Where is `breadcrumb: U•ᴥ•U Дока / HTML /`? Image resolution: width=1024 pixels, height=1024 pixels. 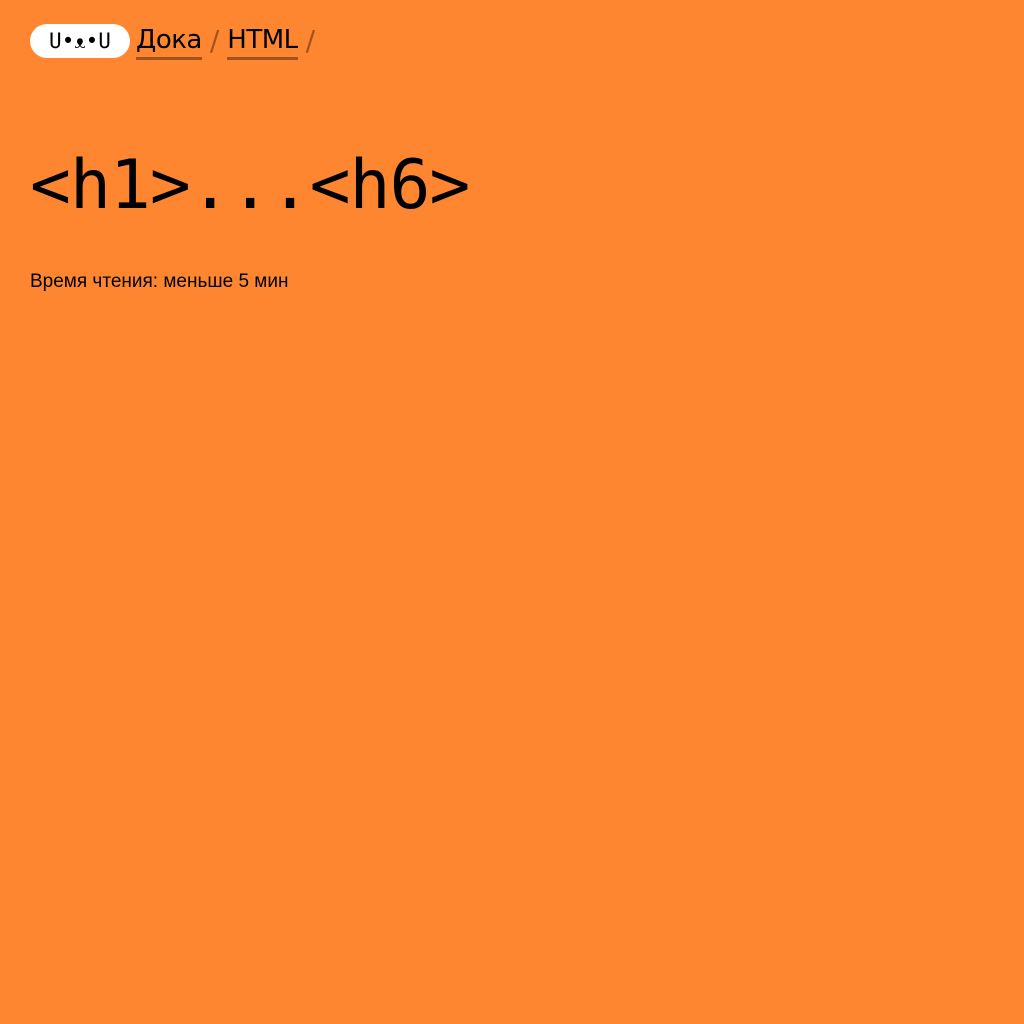
breadcrumb: U•ᴥ•U Дока / HTML / is located at coordinates (176, 42).